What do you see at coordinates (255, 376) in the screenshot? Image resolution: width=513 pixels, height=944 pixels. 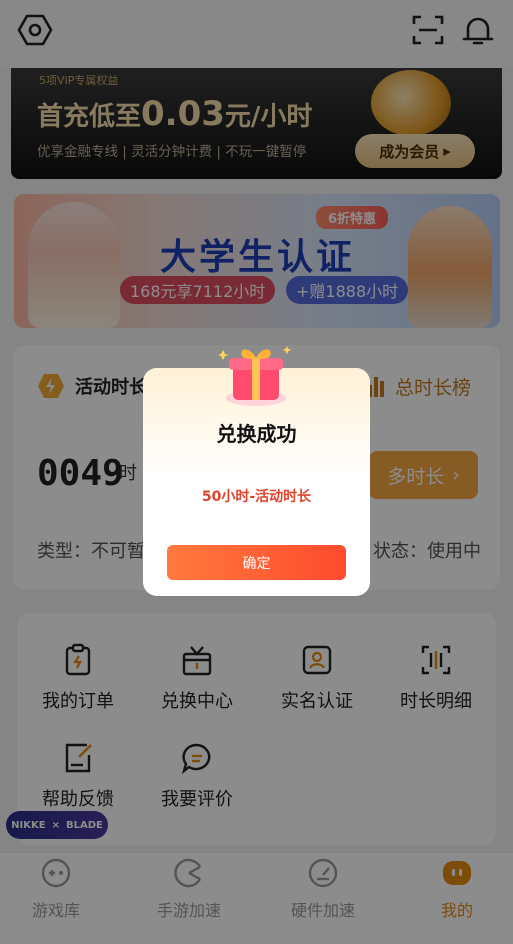 I see `gift-box-icon` at bounding box center [255, 376].